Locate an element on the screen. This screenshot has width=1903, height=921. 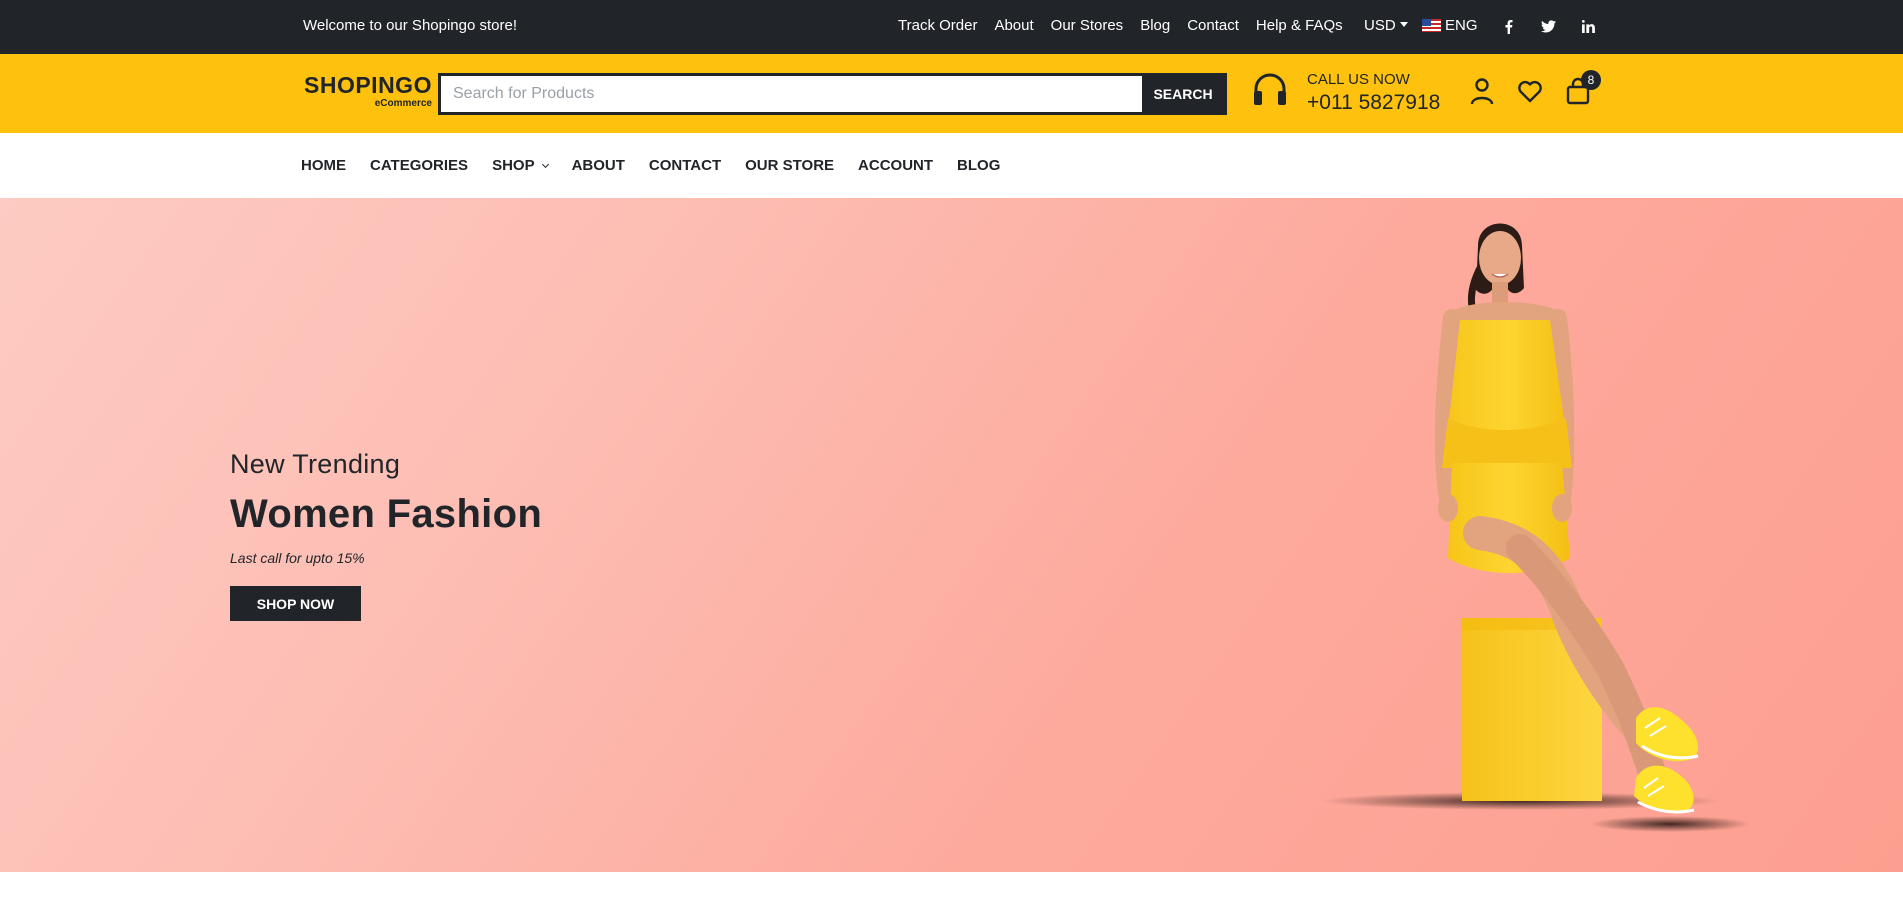
nav-contact-label: CONTACT is located at coordinates (685, 165).